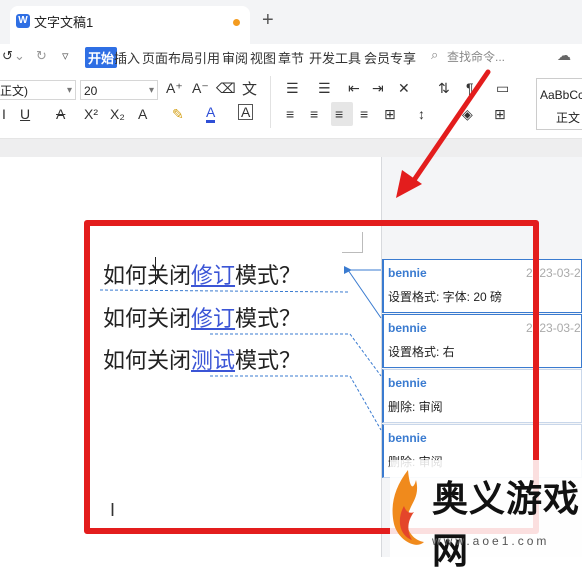 This screenshot has height=574, width=582. Describe the element at coordinates (506, 525) in the screenshot. I see `watermark-title: 奥义游戏网` at that location.